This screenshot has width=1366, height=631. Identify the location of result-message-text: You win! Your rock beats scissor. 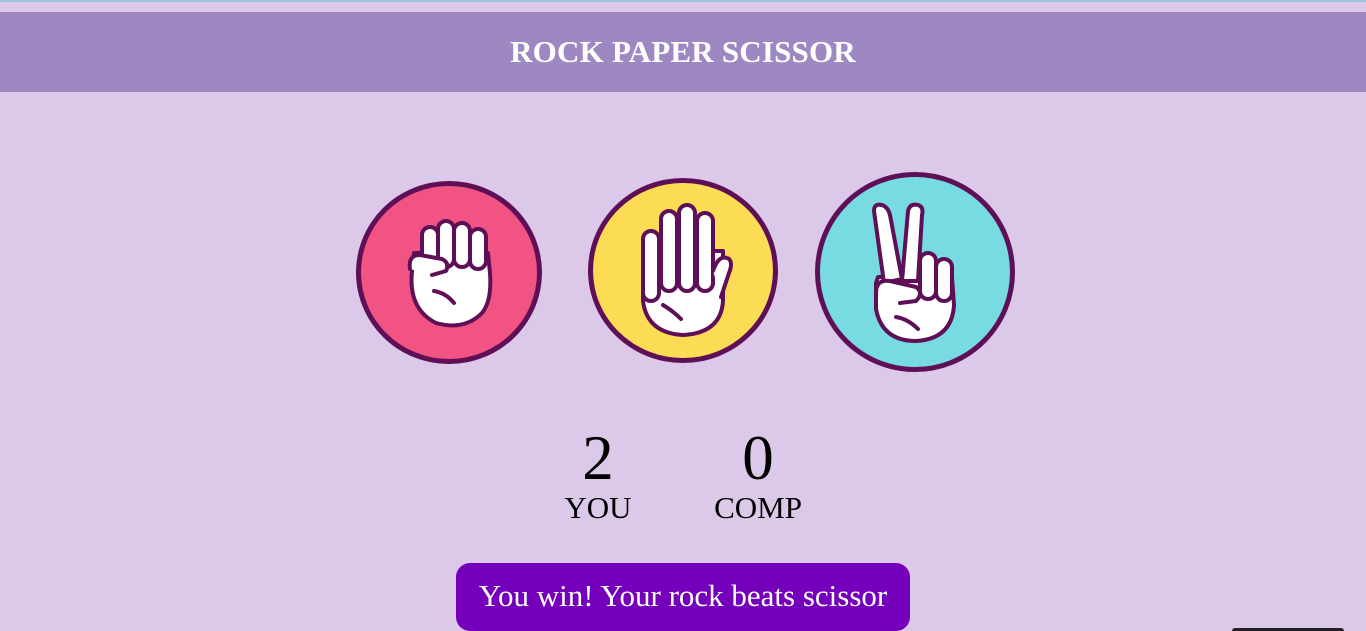
(683, 595).